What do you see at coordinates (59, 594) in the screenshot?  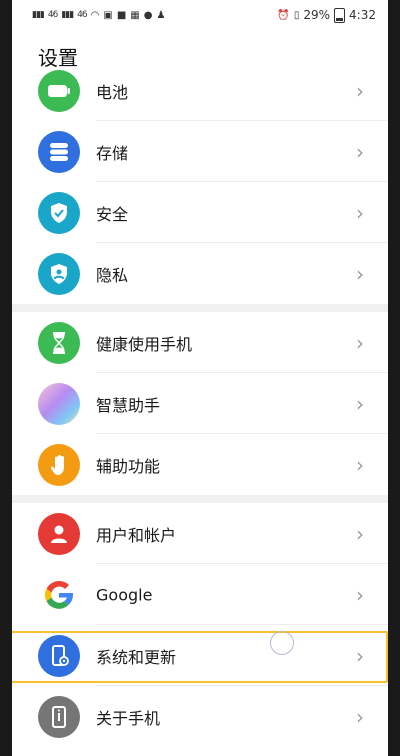 I see `google-icon` at bounding box center [59, 594].